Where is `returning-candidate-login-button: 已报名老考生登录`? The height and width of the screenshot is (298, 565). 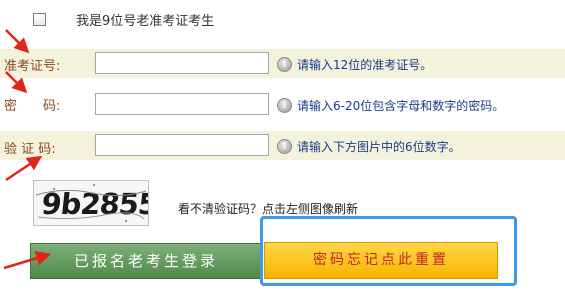 returning-candidate-login-button: 已报名老考生登录 is located at coordinates (146, 261).